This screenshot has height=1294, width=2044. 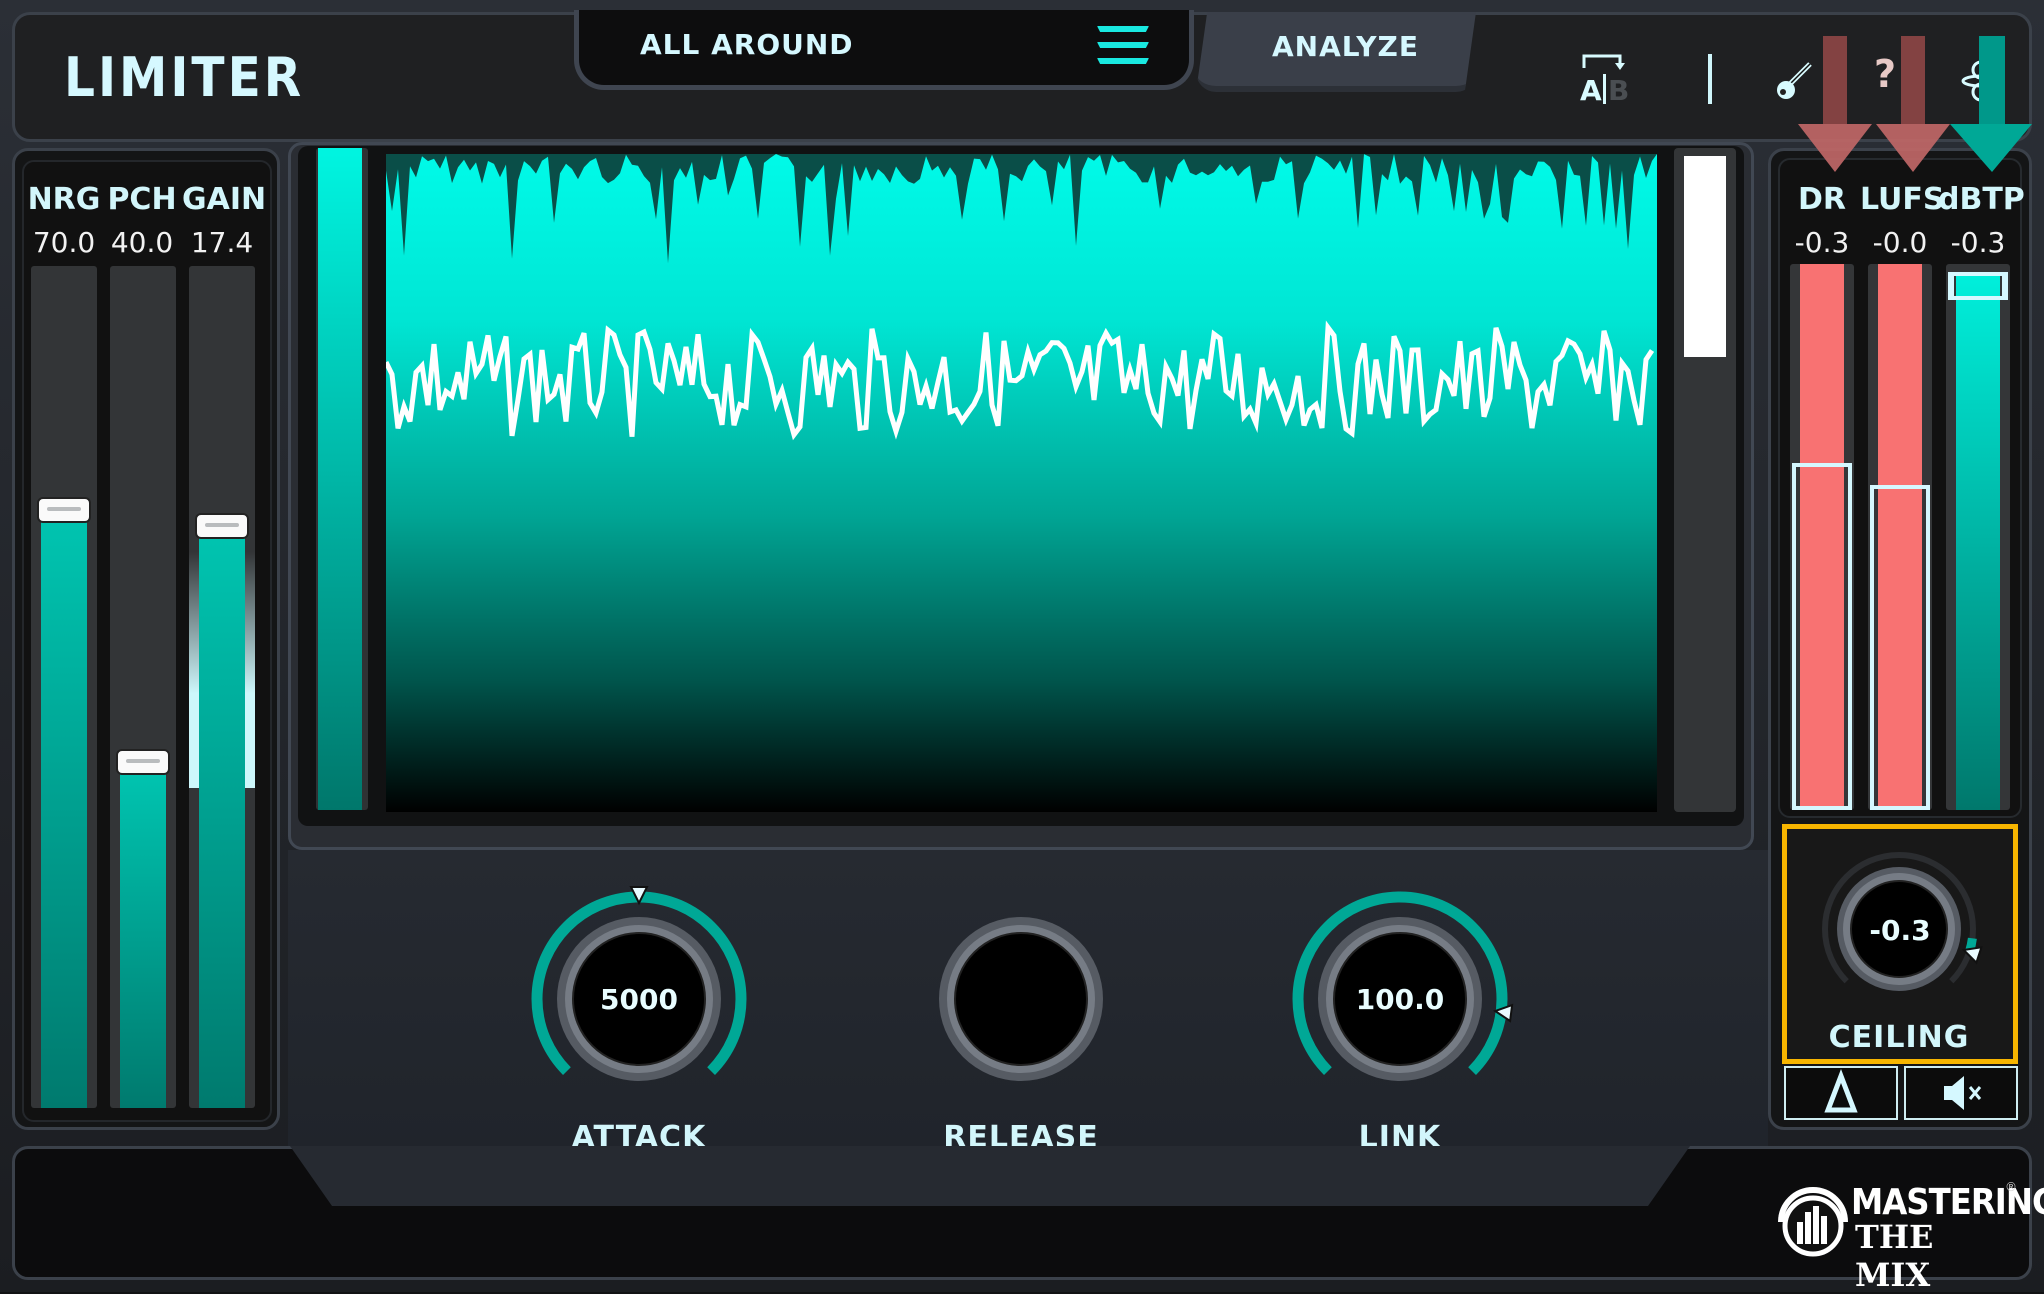 I want to click on gain-value: 17.4, so click(x=222, y=242).